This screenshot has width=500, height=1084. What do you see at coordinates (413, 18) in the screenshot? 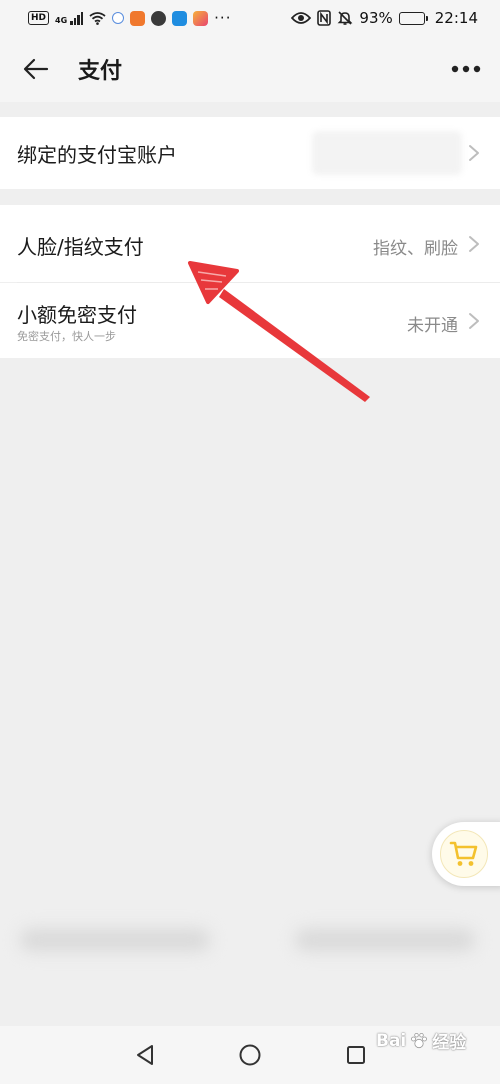
I see `battery-icon` at bounding box center [413, 18].